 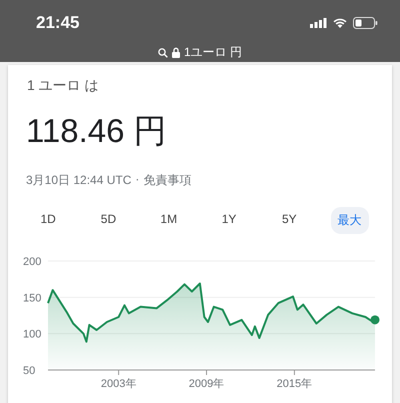 I want to click on conversion-heading: 1 ユーロ は, so click(x=63, y=85).